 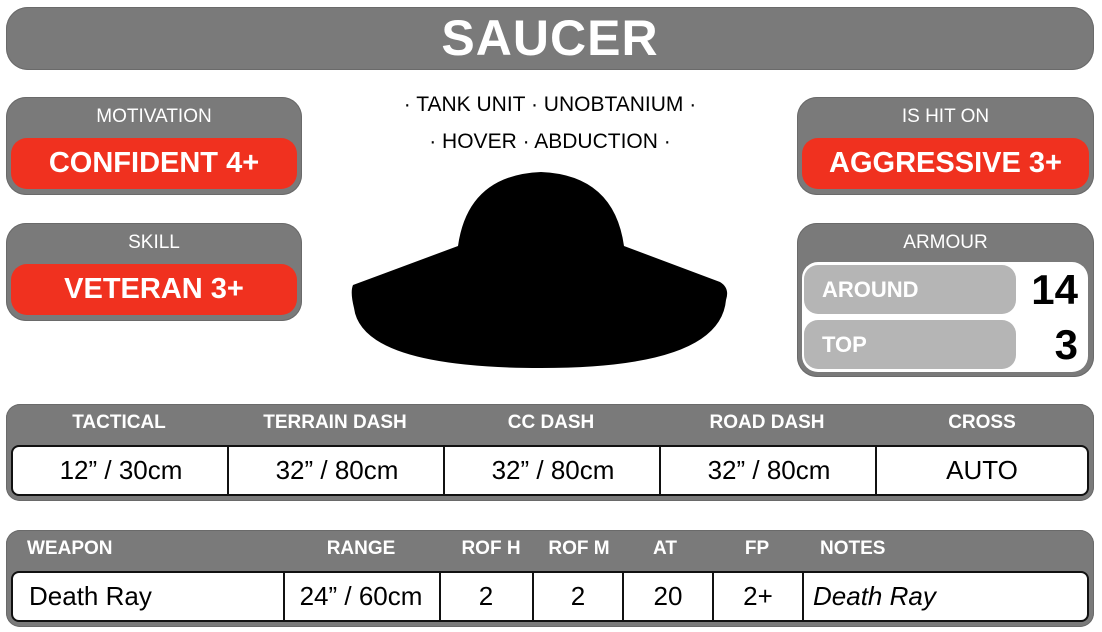 I want to click on motivation-label: MOTIVATION, so click(x=154, y=116).